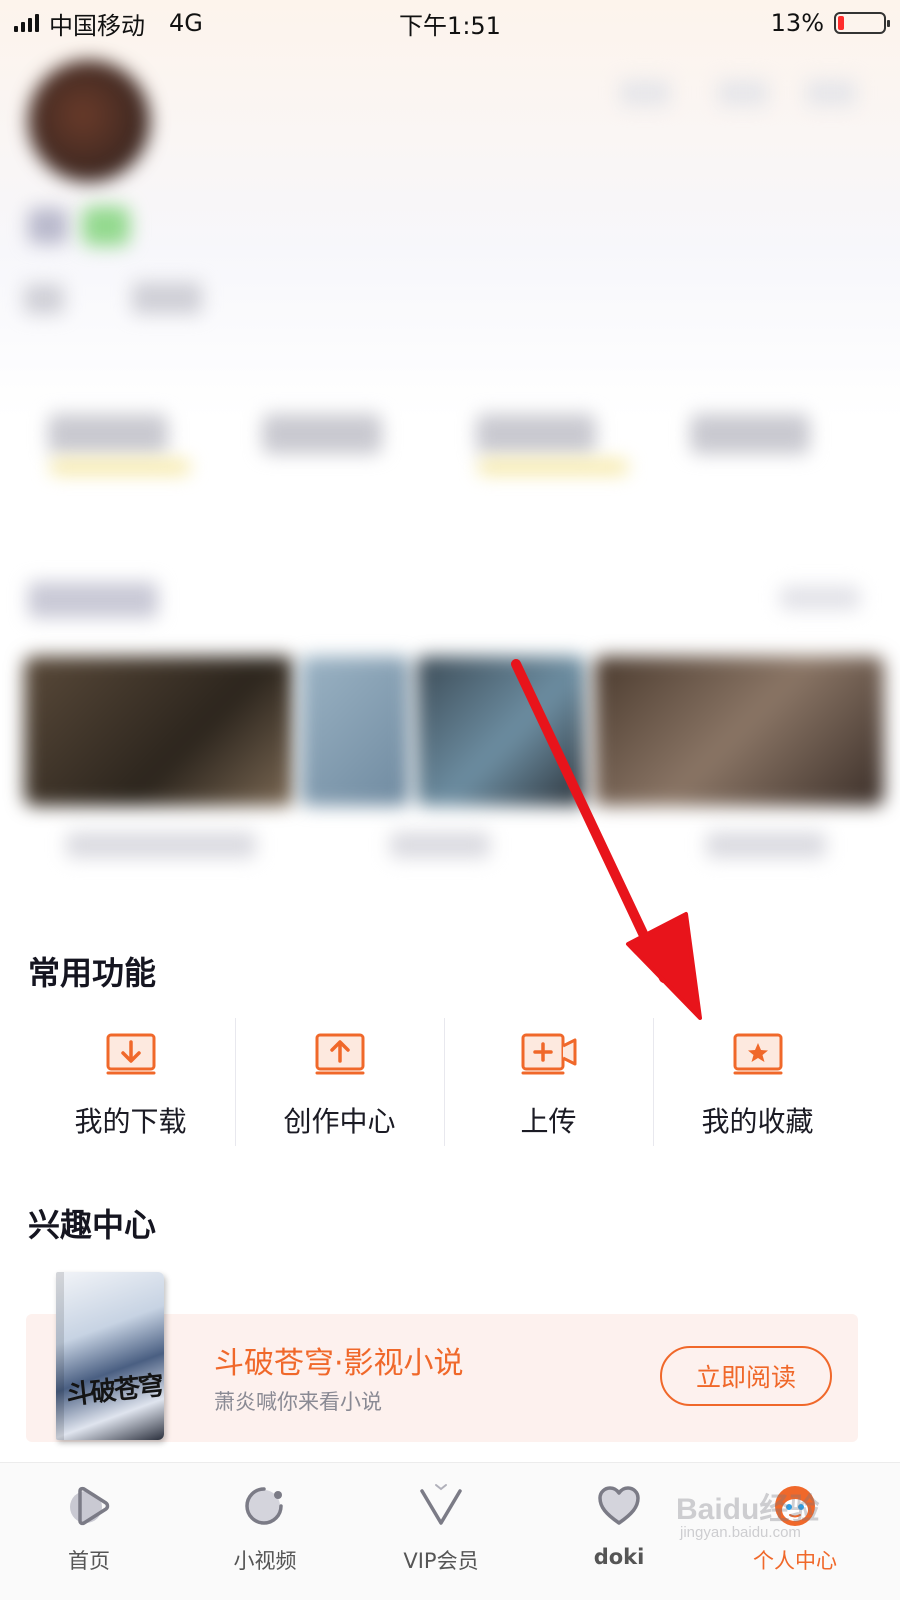 The image size is (900, 1600). I want to click on common-functions-grid: 我的下载 创作中心 上传 我的收藏, so click(444, 1083).